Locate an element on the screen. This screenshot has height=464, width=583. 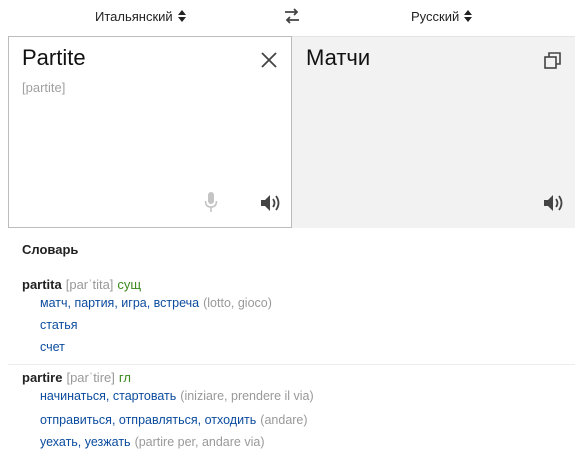
source-transliteration: [partite] is located at coordinates (44, 87).